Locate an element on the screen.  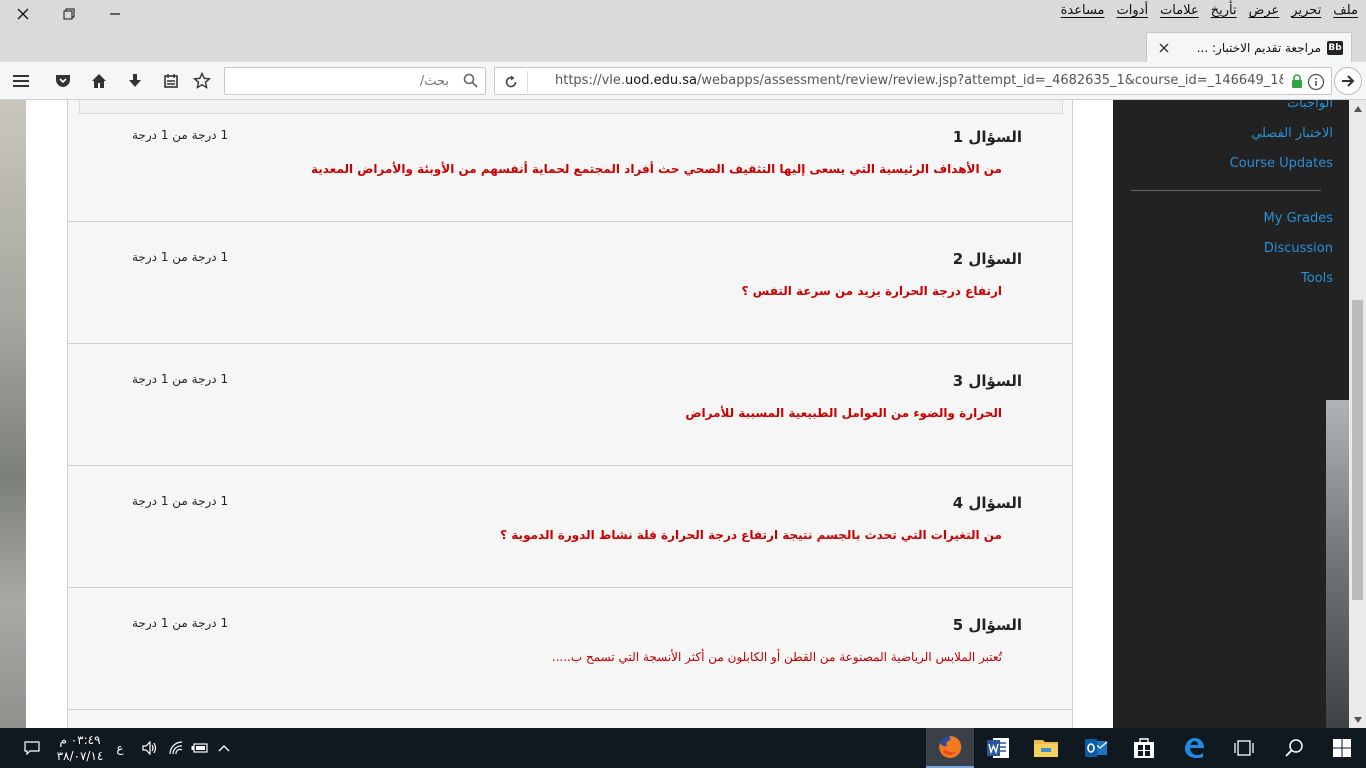
windows-icon is located at coordinates (1342, 748).